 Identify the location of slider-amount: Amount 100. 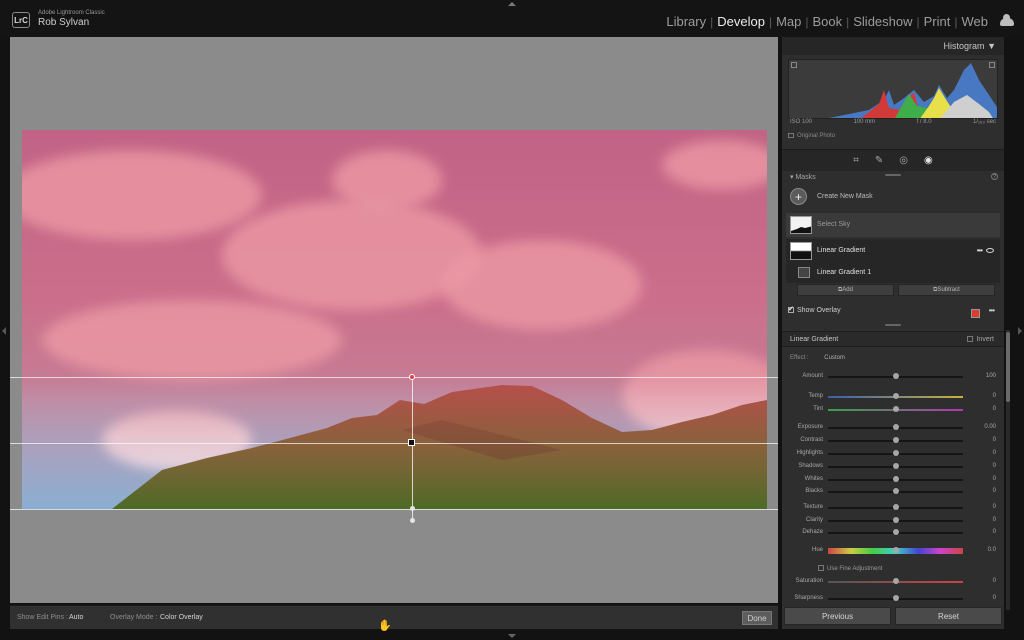
(893, 377).